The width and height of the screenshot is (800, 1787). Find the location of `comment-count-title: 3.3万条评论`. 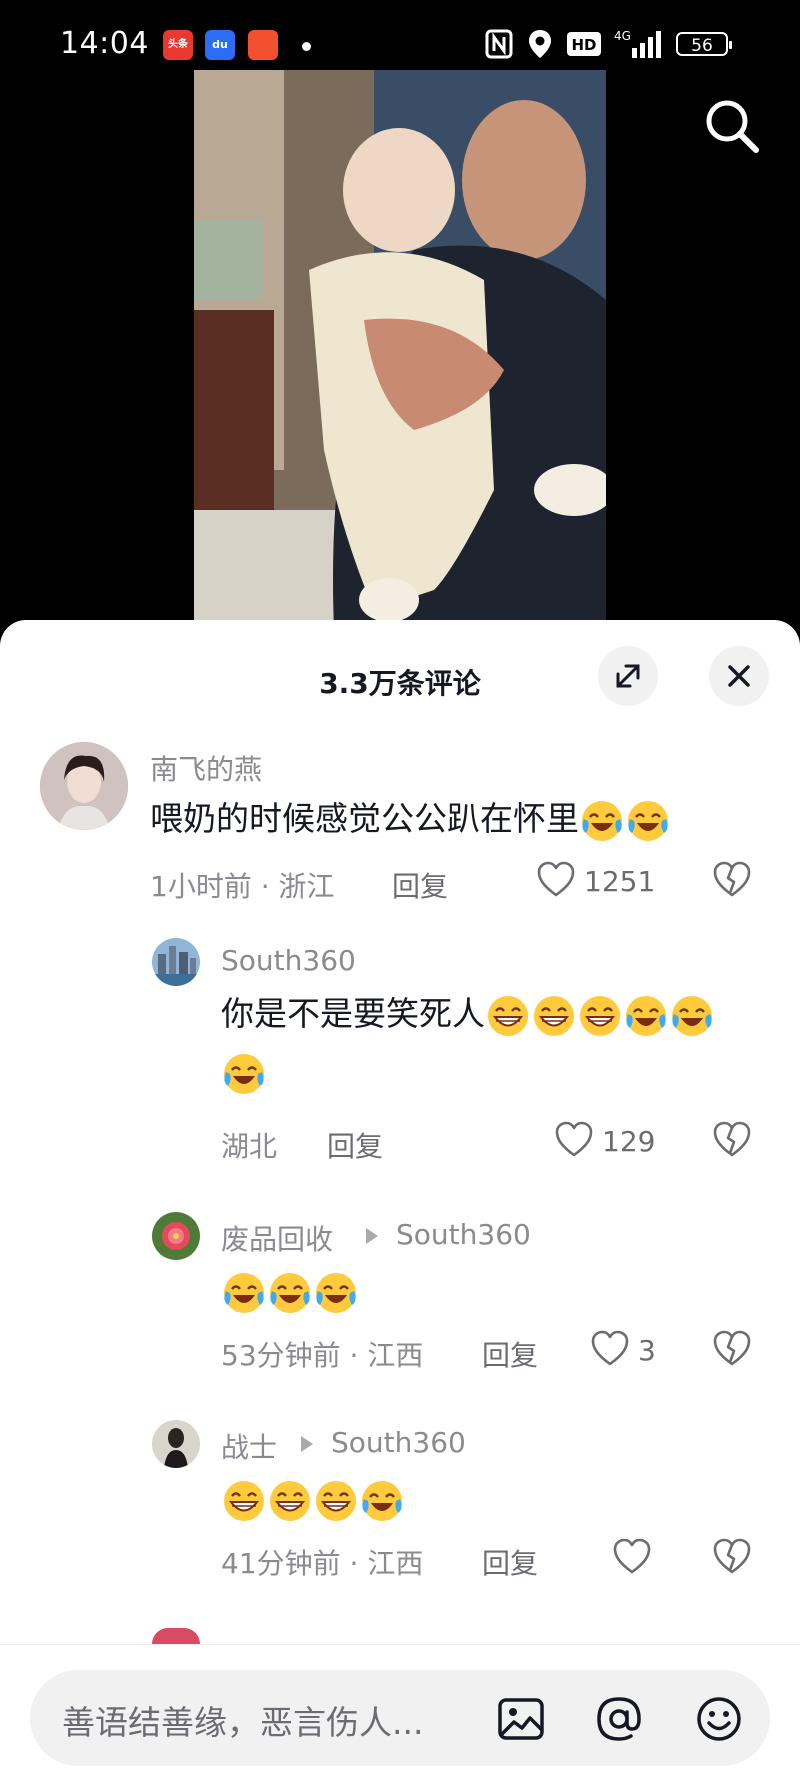

comment-count-title: 3.3万条评论 is located at coordinates (400, 683).